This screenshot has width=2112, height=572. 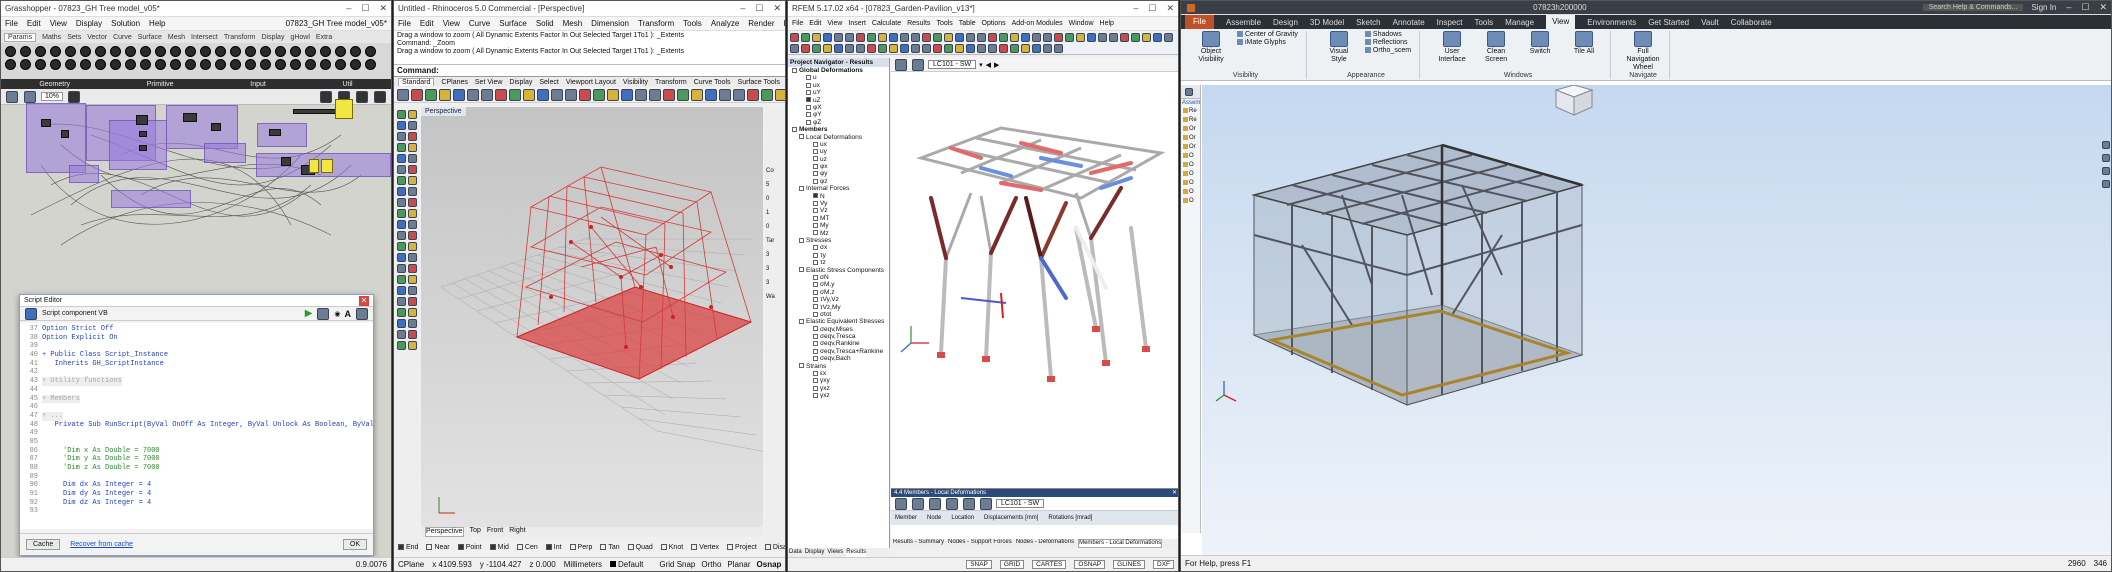 I want to click on code-text: 'Dim y As Double = 7000, so click(x=101, y=459).